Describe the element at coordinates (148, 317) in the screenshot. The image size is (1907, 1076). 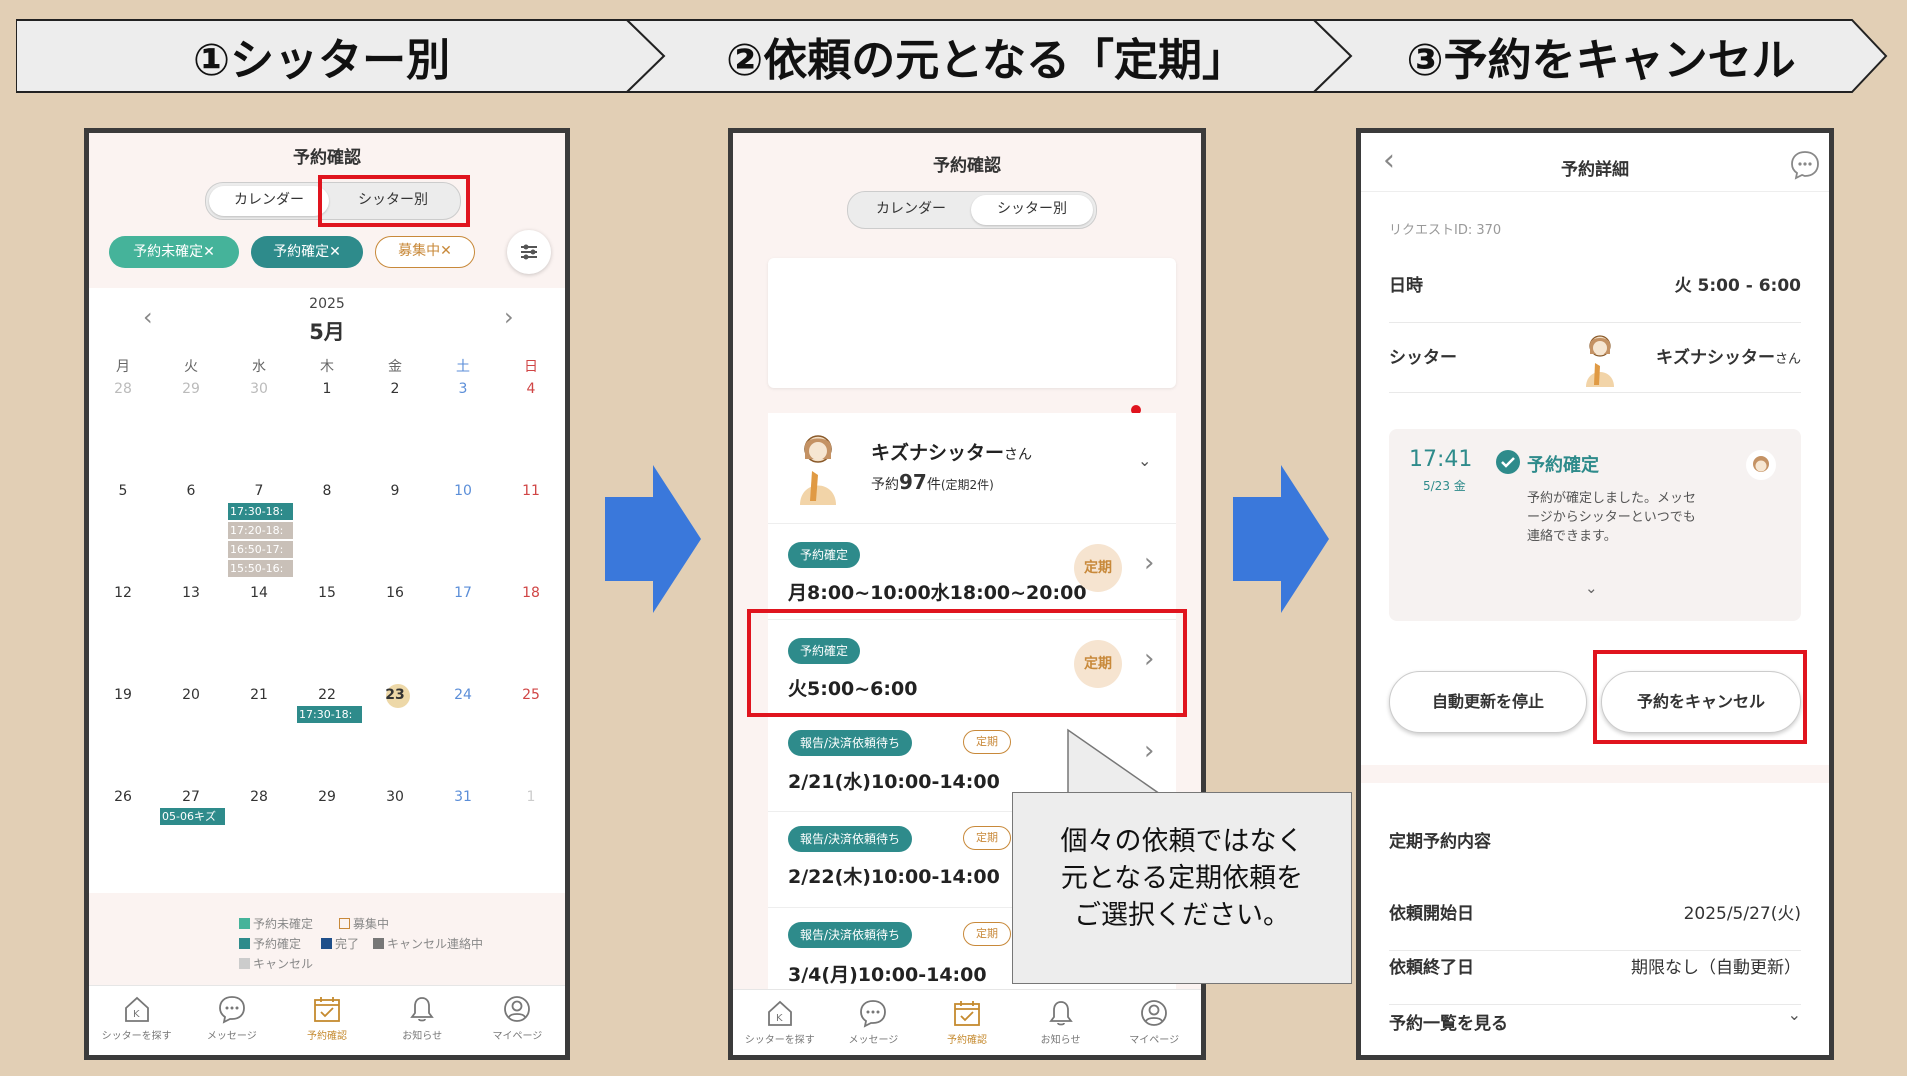
I see `prev-month-icon: ‹` at that location.